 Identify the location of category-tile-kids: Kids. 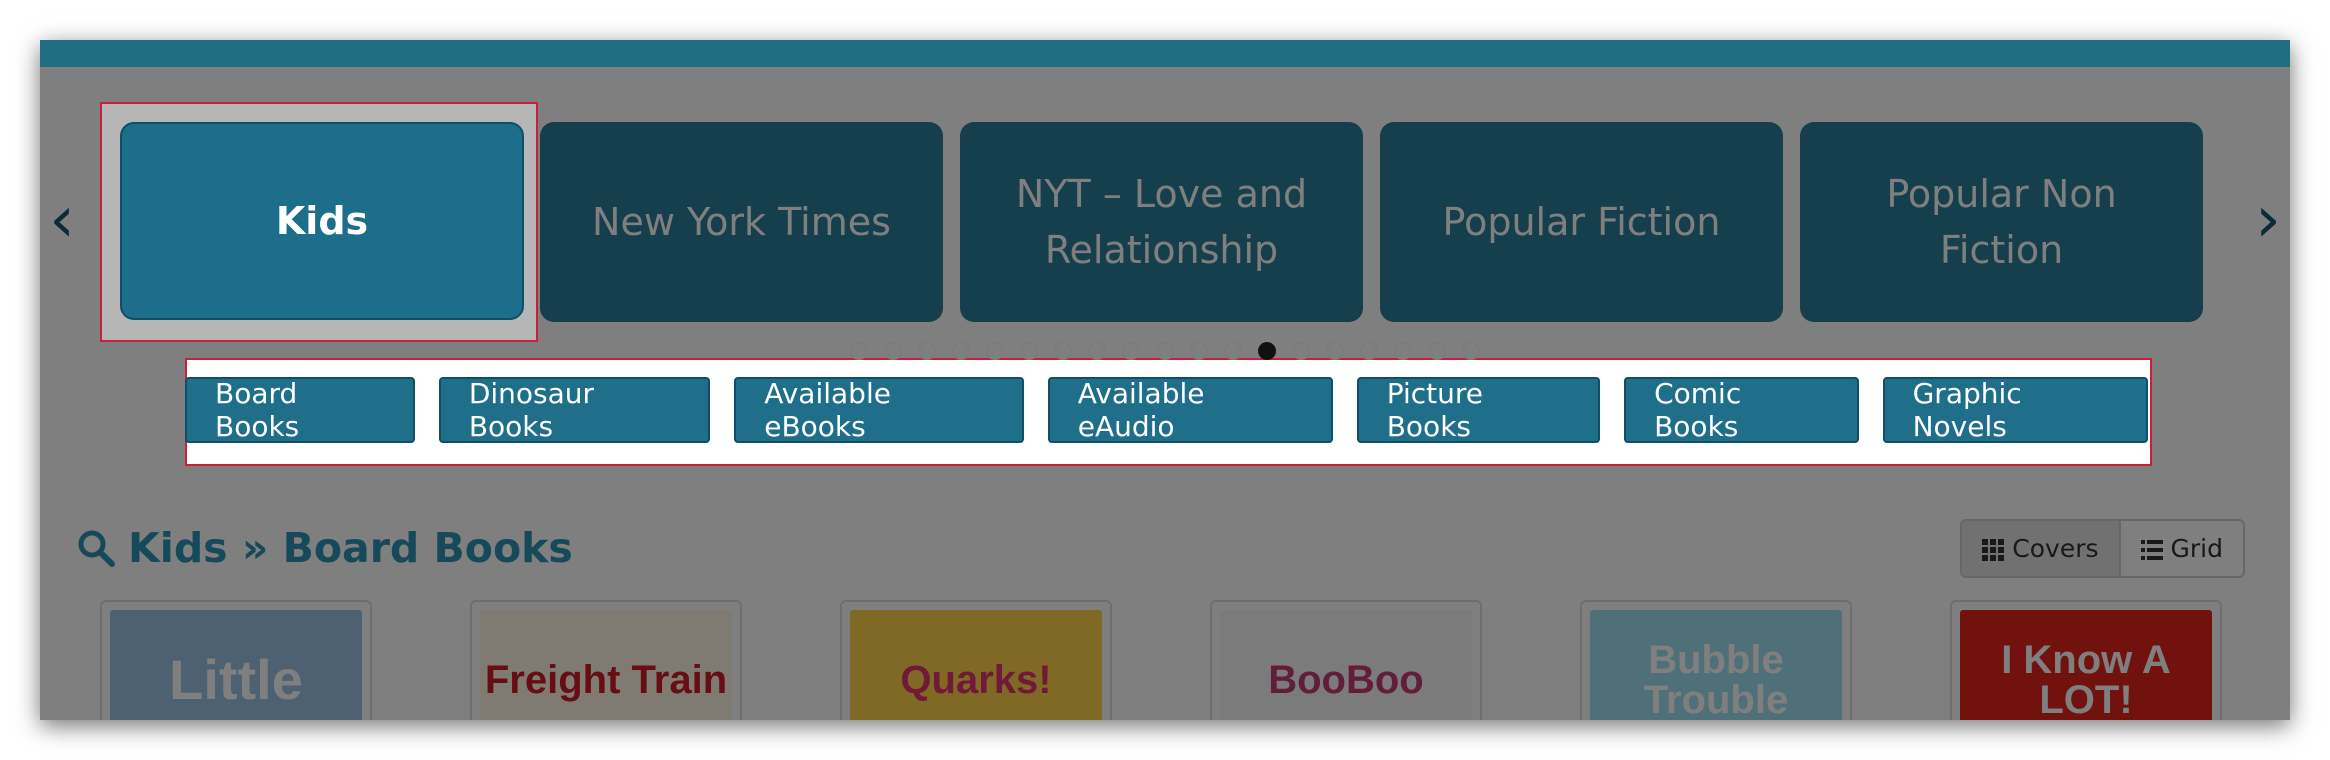
(322, 221).